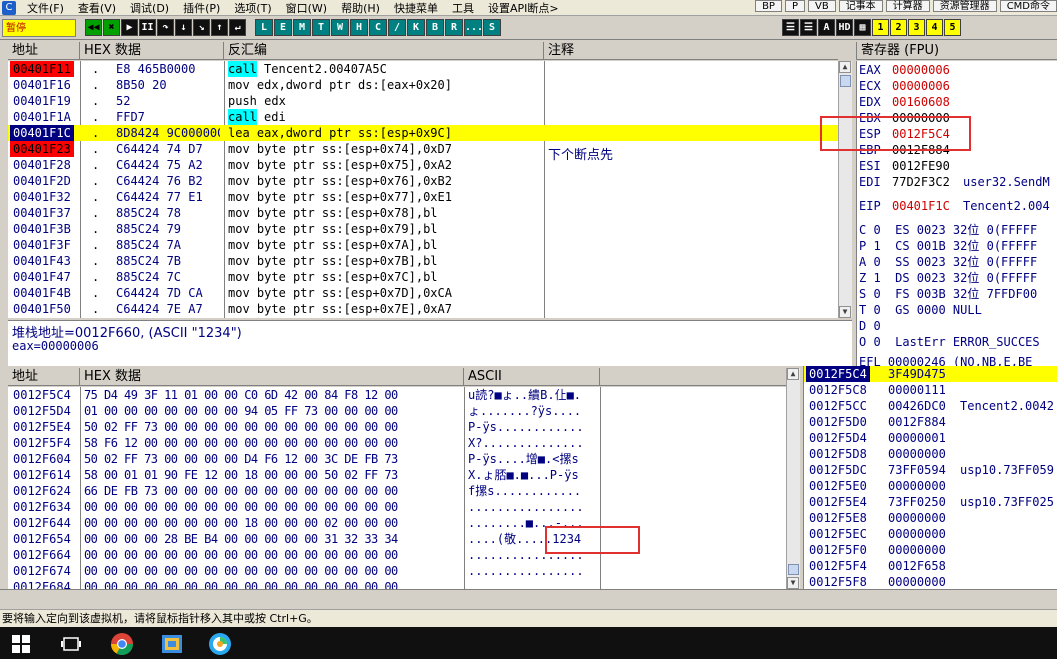 The image size is (1057, 659). I want to click on dump-address: 0012F664, so click(42, 555).